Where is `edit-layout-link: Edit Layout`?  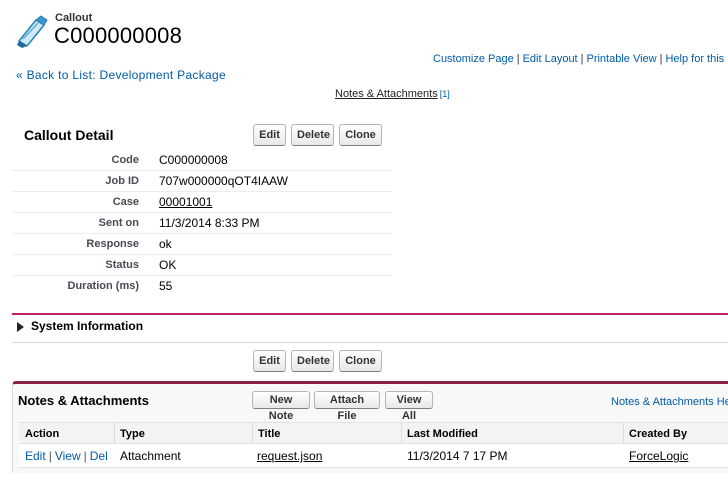 edit-layout-link: Edit Layout is located at coordinates (550, 59).